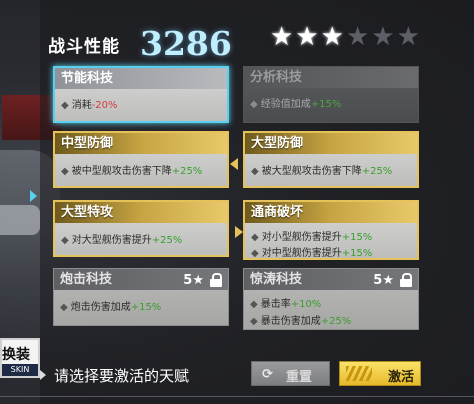 The width and height of the screenshot is (474, 404). I want to click on talent-effect: ◆ 暴击率+10%, so click(286, 304).